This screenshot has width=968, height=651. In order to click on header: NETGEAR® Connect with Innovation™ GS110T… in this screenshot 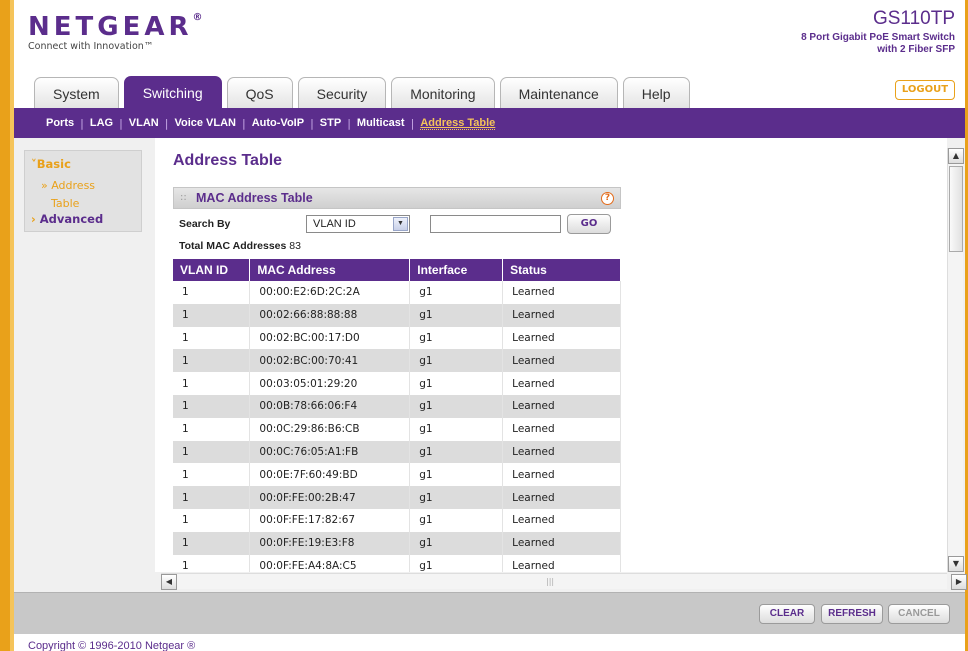, I will do `click(489, 38)`.